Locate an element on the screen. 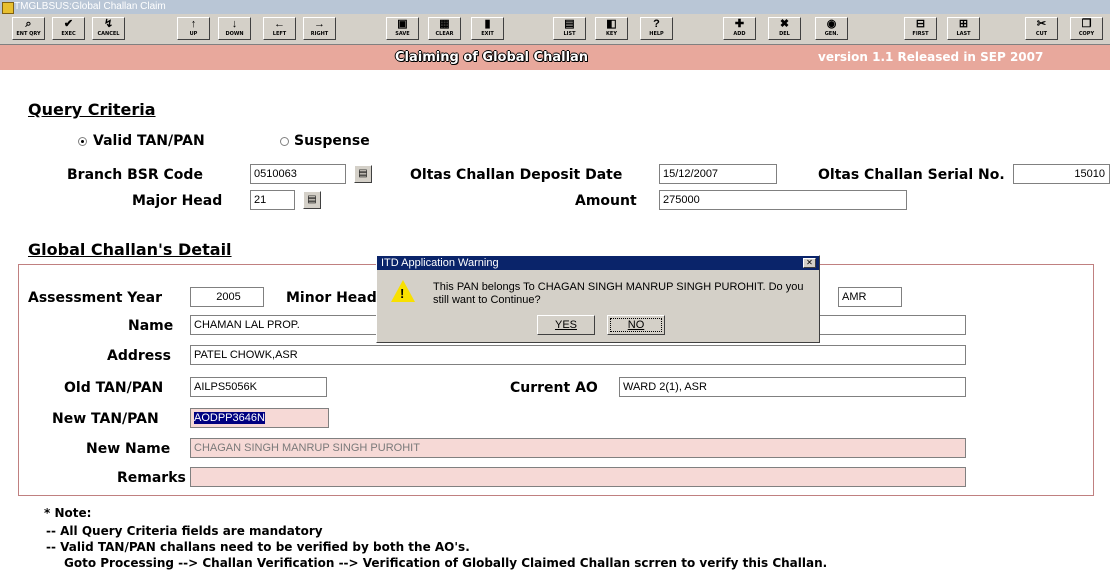 The image size is (1110, 571). toolbar-button-left: ← LEFT is located at coordinates (279, 28).